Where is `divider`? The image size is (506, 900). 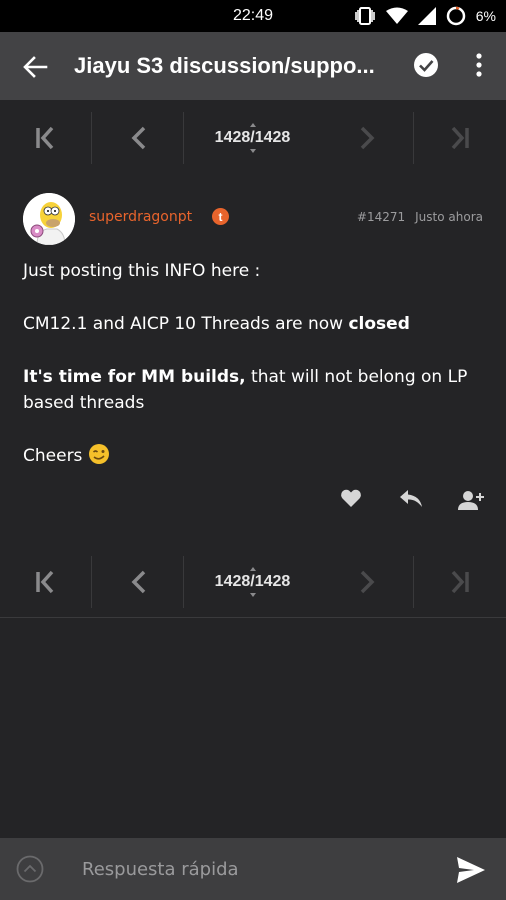 divider is located at coordinates (253, 617).